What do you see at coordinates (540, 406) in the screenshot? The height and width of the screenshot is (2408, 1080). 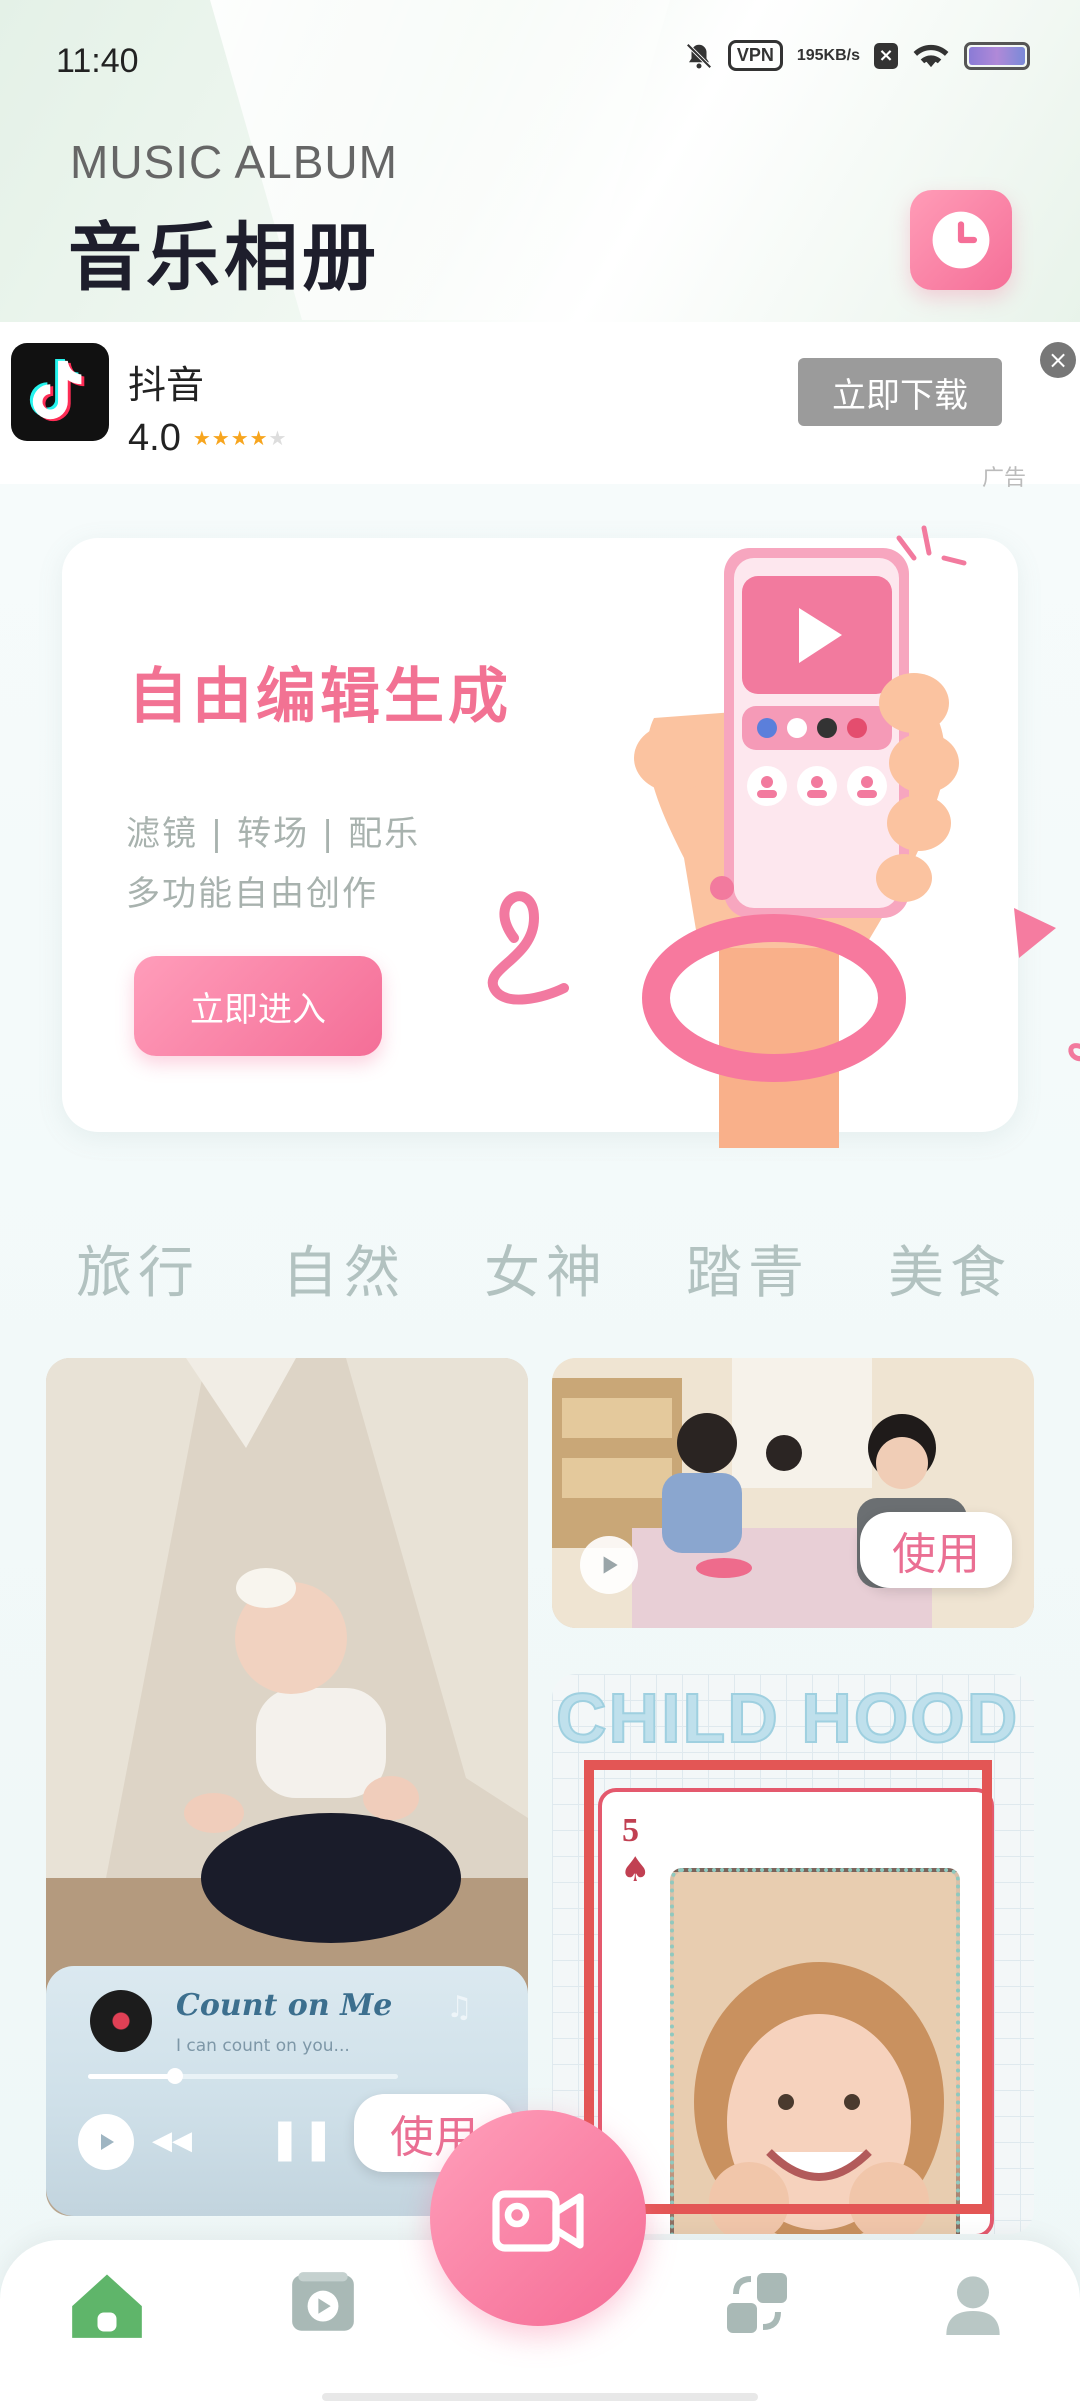 I see `ad-banner: 抖音 4.0 ★★★★★ 立即下载 × 广告` at bounding box center [540, 406].